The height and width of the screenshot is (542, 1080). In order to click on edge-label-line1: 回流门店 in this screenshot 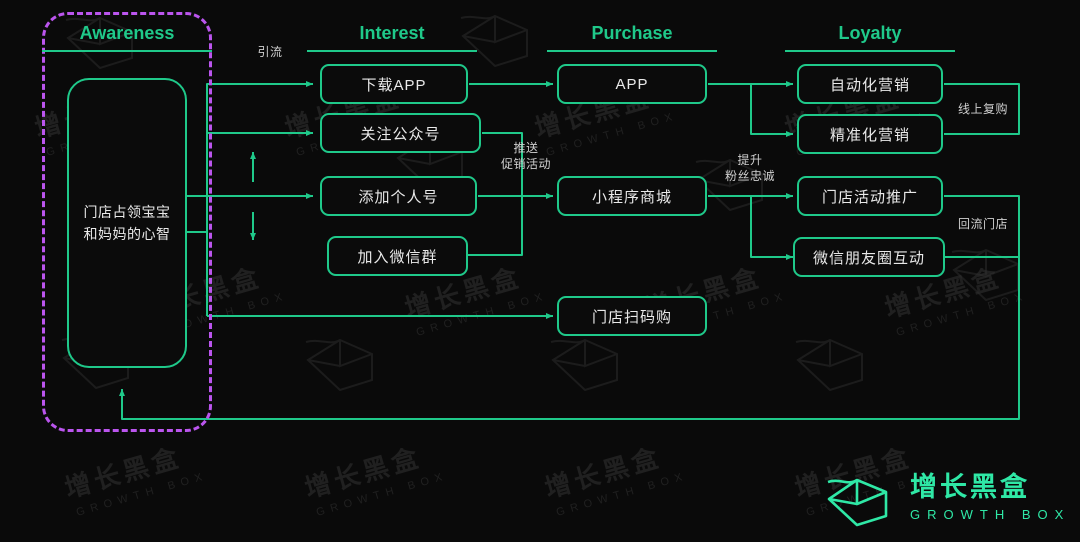, I will do `click(982, 224)`.